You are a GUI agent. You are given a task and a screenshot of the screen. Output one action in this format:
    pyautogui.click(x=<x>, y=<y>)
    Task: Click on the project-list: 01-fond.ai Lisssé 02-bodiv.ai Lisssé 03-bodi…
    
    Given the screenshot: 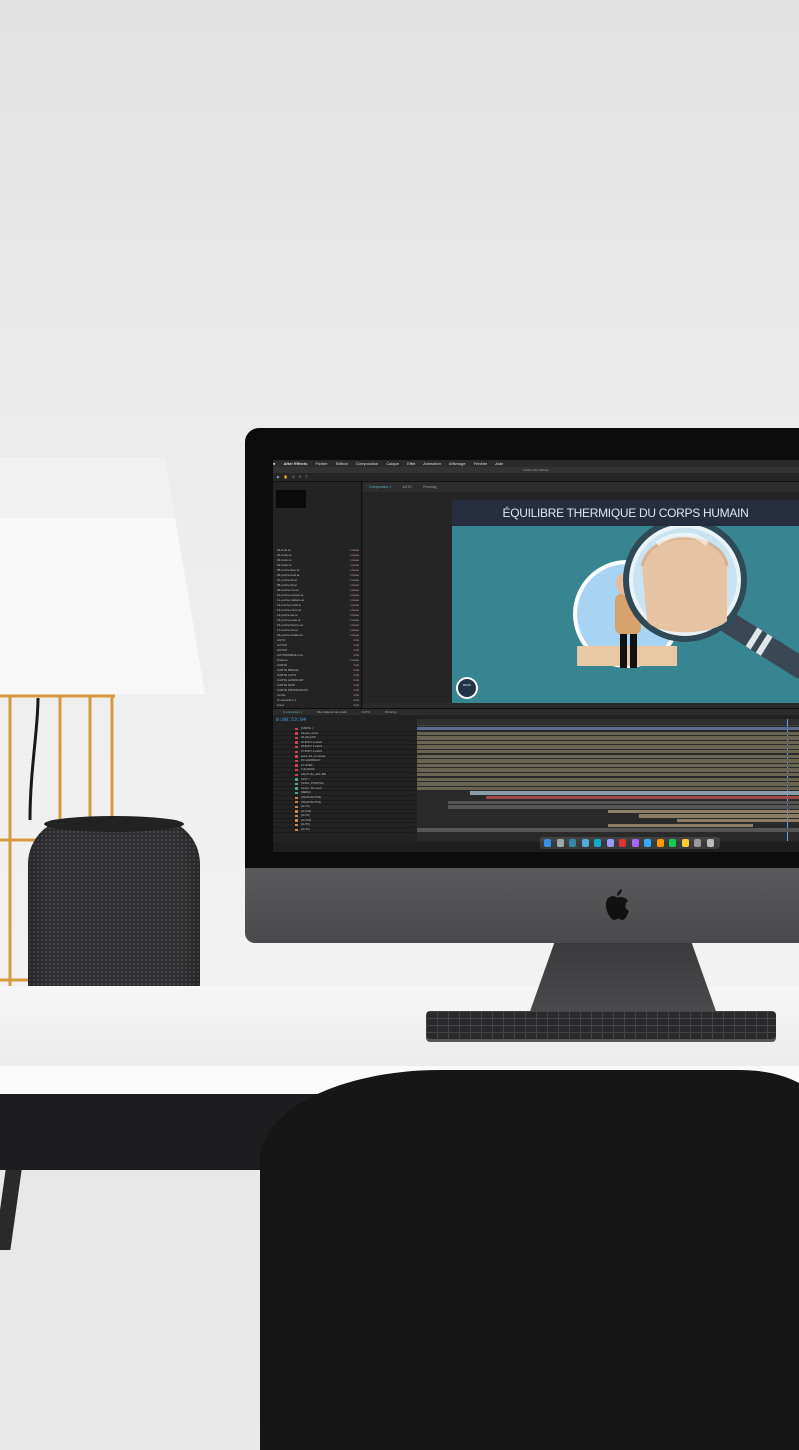 What is the action you would take?
    pyautogui.click(x=318, y=630)
    